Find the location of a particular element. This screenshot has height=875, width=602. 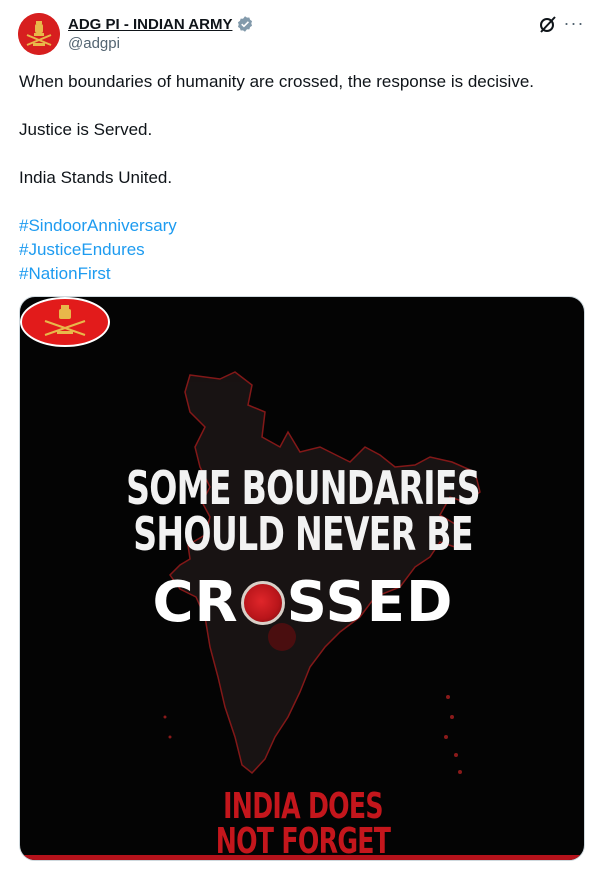

author-name-row: ADG PI - INDIAN ARMY is located at coordinates (161, 24).